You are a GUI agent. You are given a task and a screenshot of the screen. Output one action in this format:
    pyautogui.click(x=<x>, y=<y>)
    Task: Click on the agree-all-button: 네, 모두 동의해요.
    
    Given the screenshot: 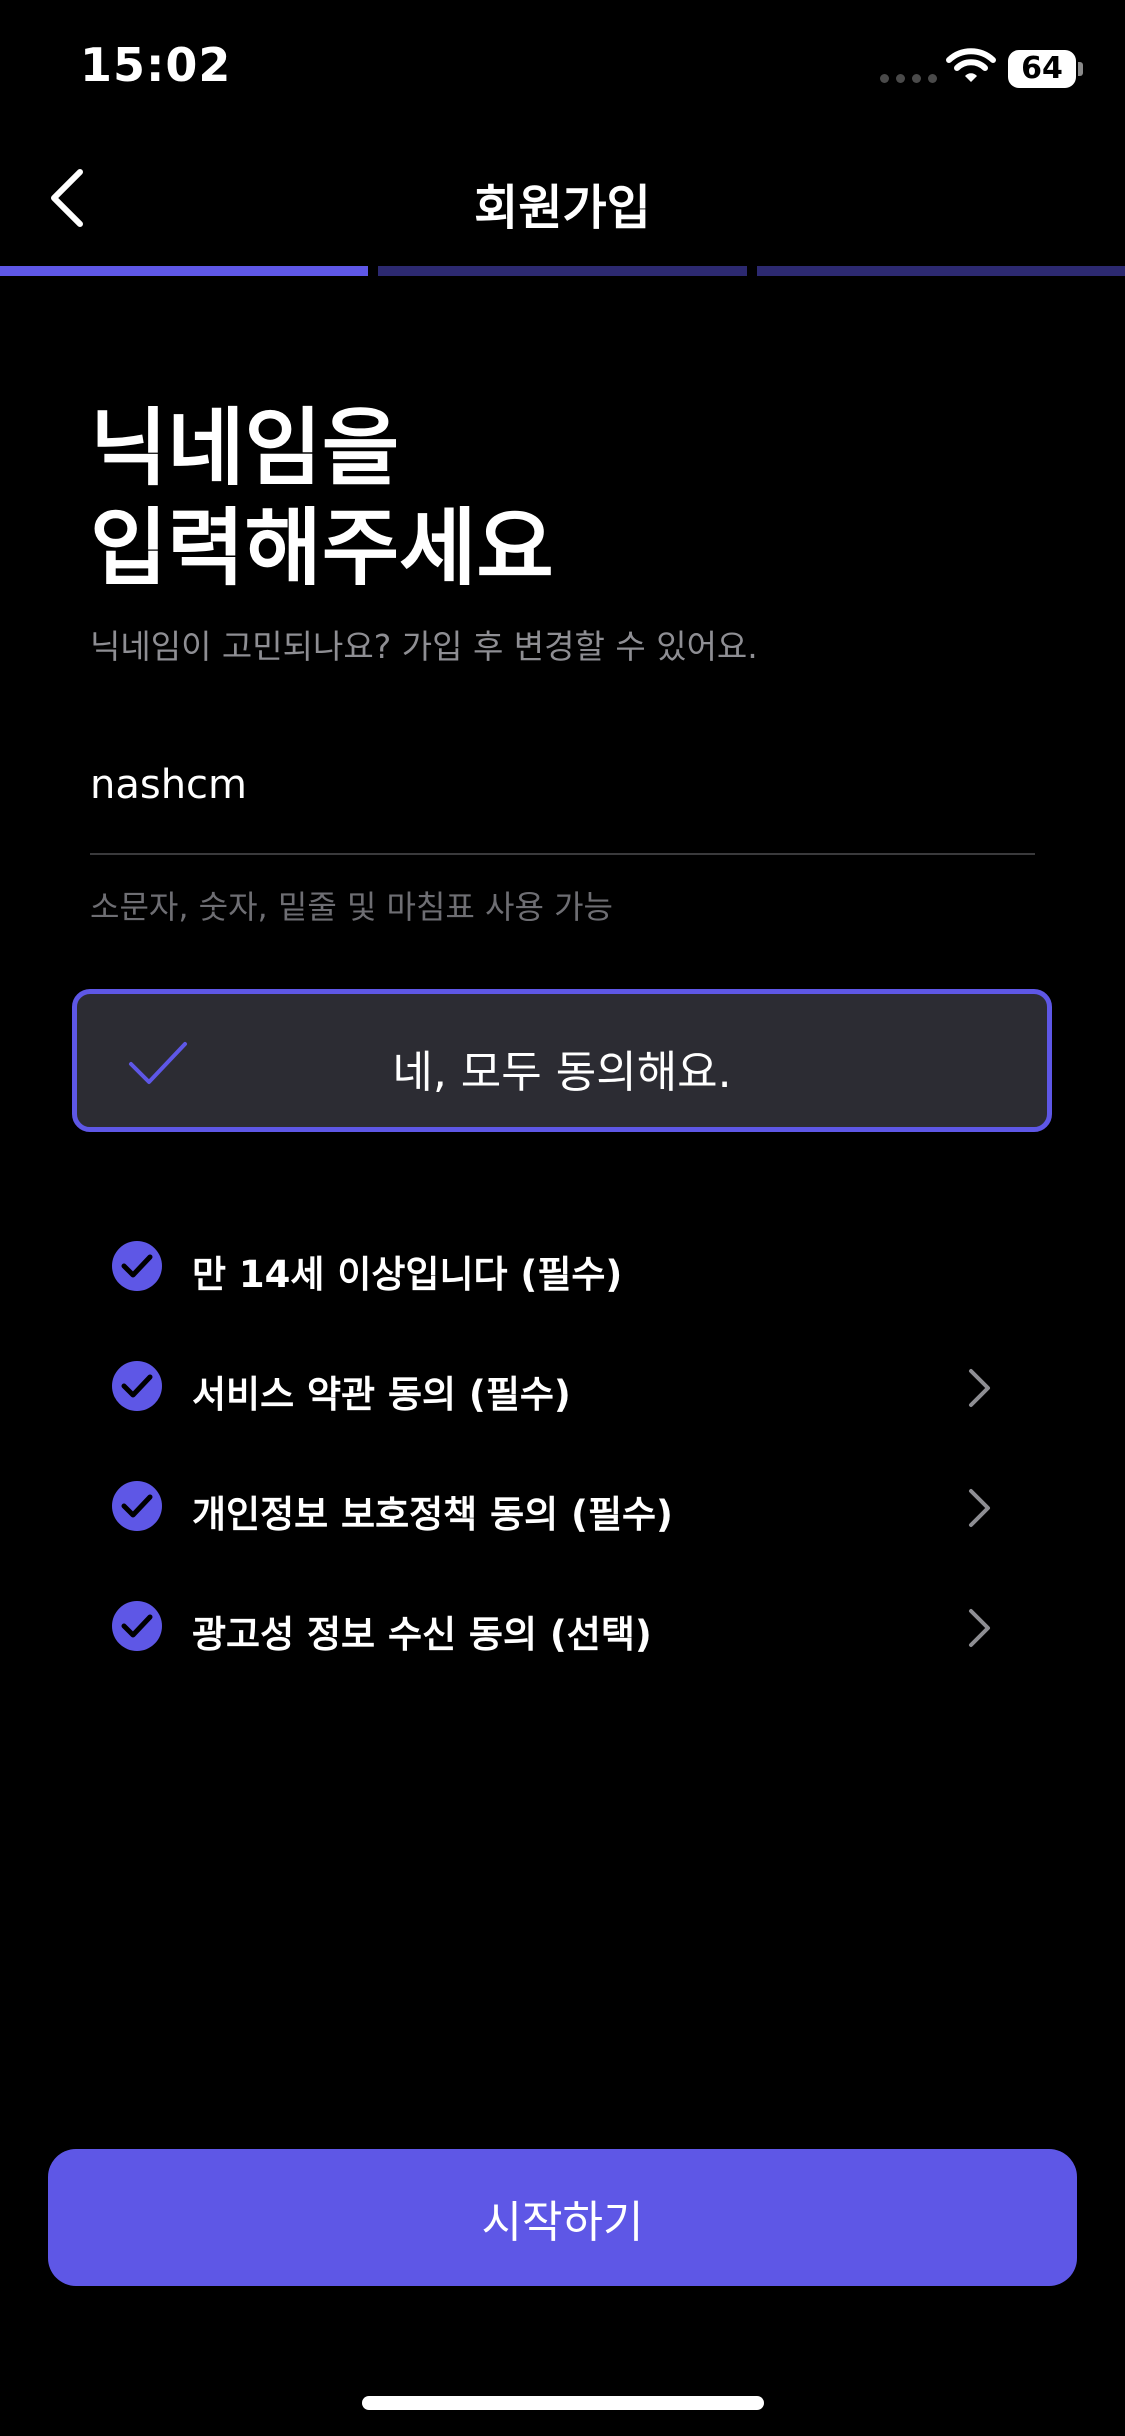 What is the action you would take?
    pyautogui.click(x=562, y=1060)
    